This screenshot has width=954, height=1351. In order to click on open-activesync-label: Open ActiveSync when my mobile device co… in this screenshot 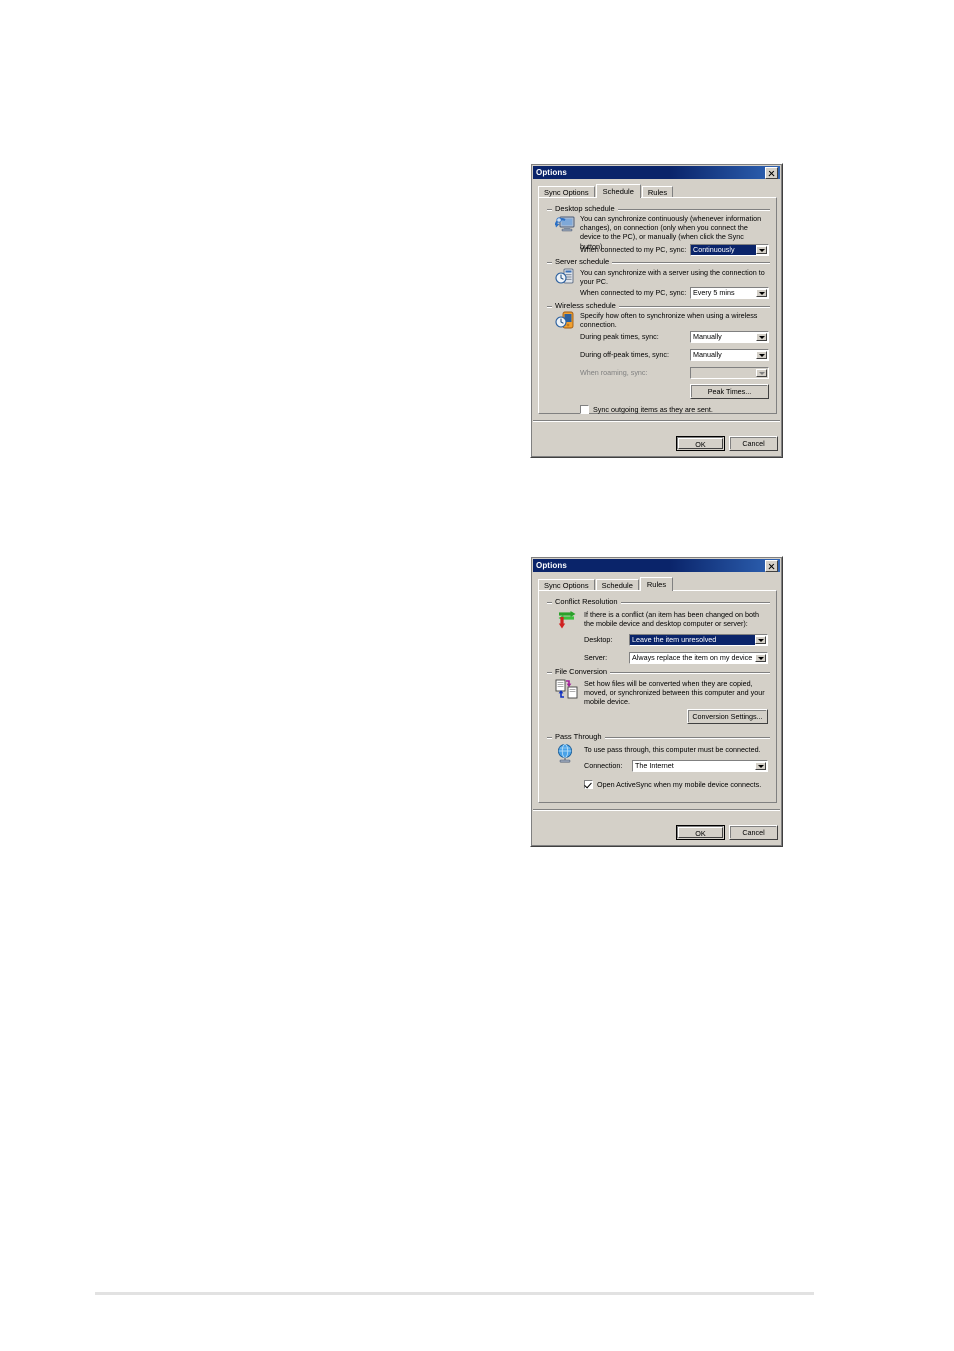, I will do `click(679, 784)`.